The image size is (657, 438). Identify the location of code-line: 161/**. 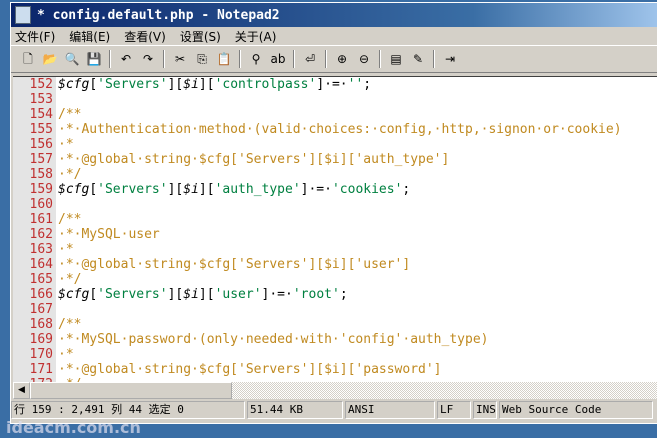
(335, 219).